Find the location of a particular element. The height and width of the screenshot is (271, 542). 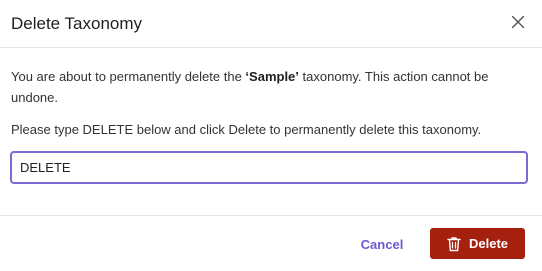

warning-message-prefix: You are about to permanently delete the is located at coordinates (128, 76).